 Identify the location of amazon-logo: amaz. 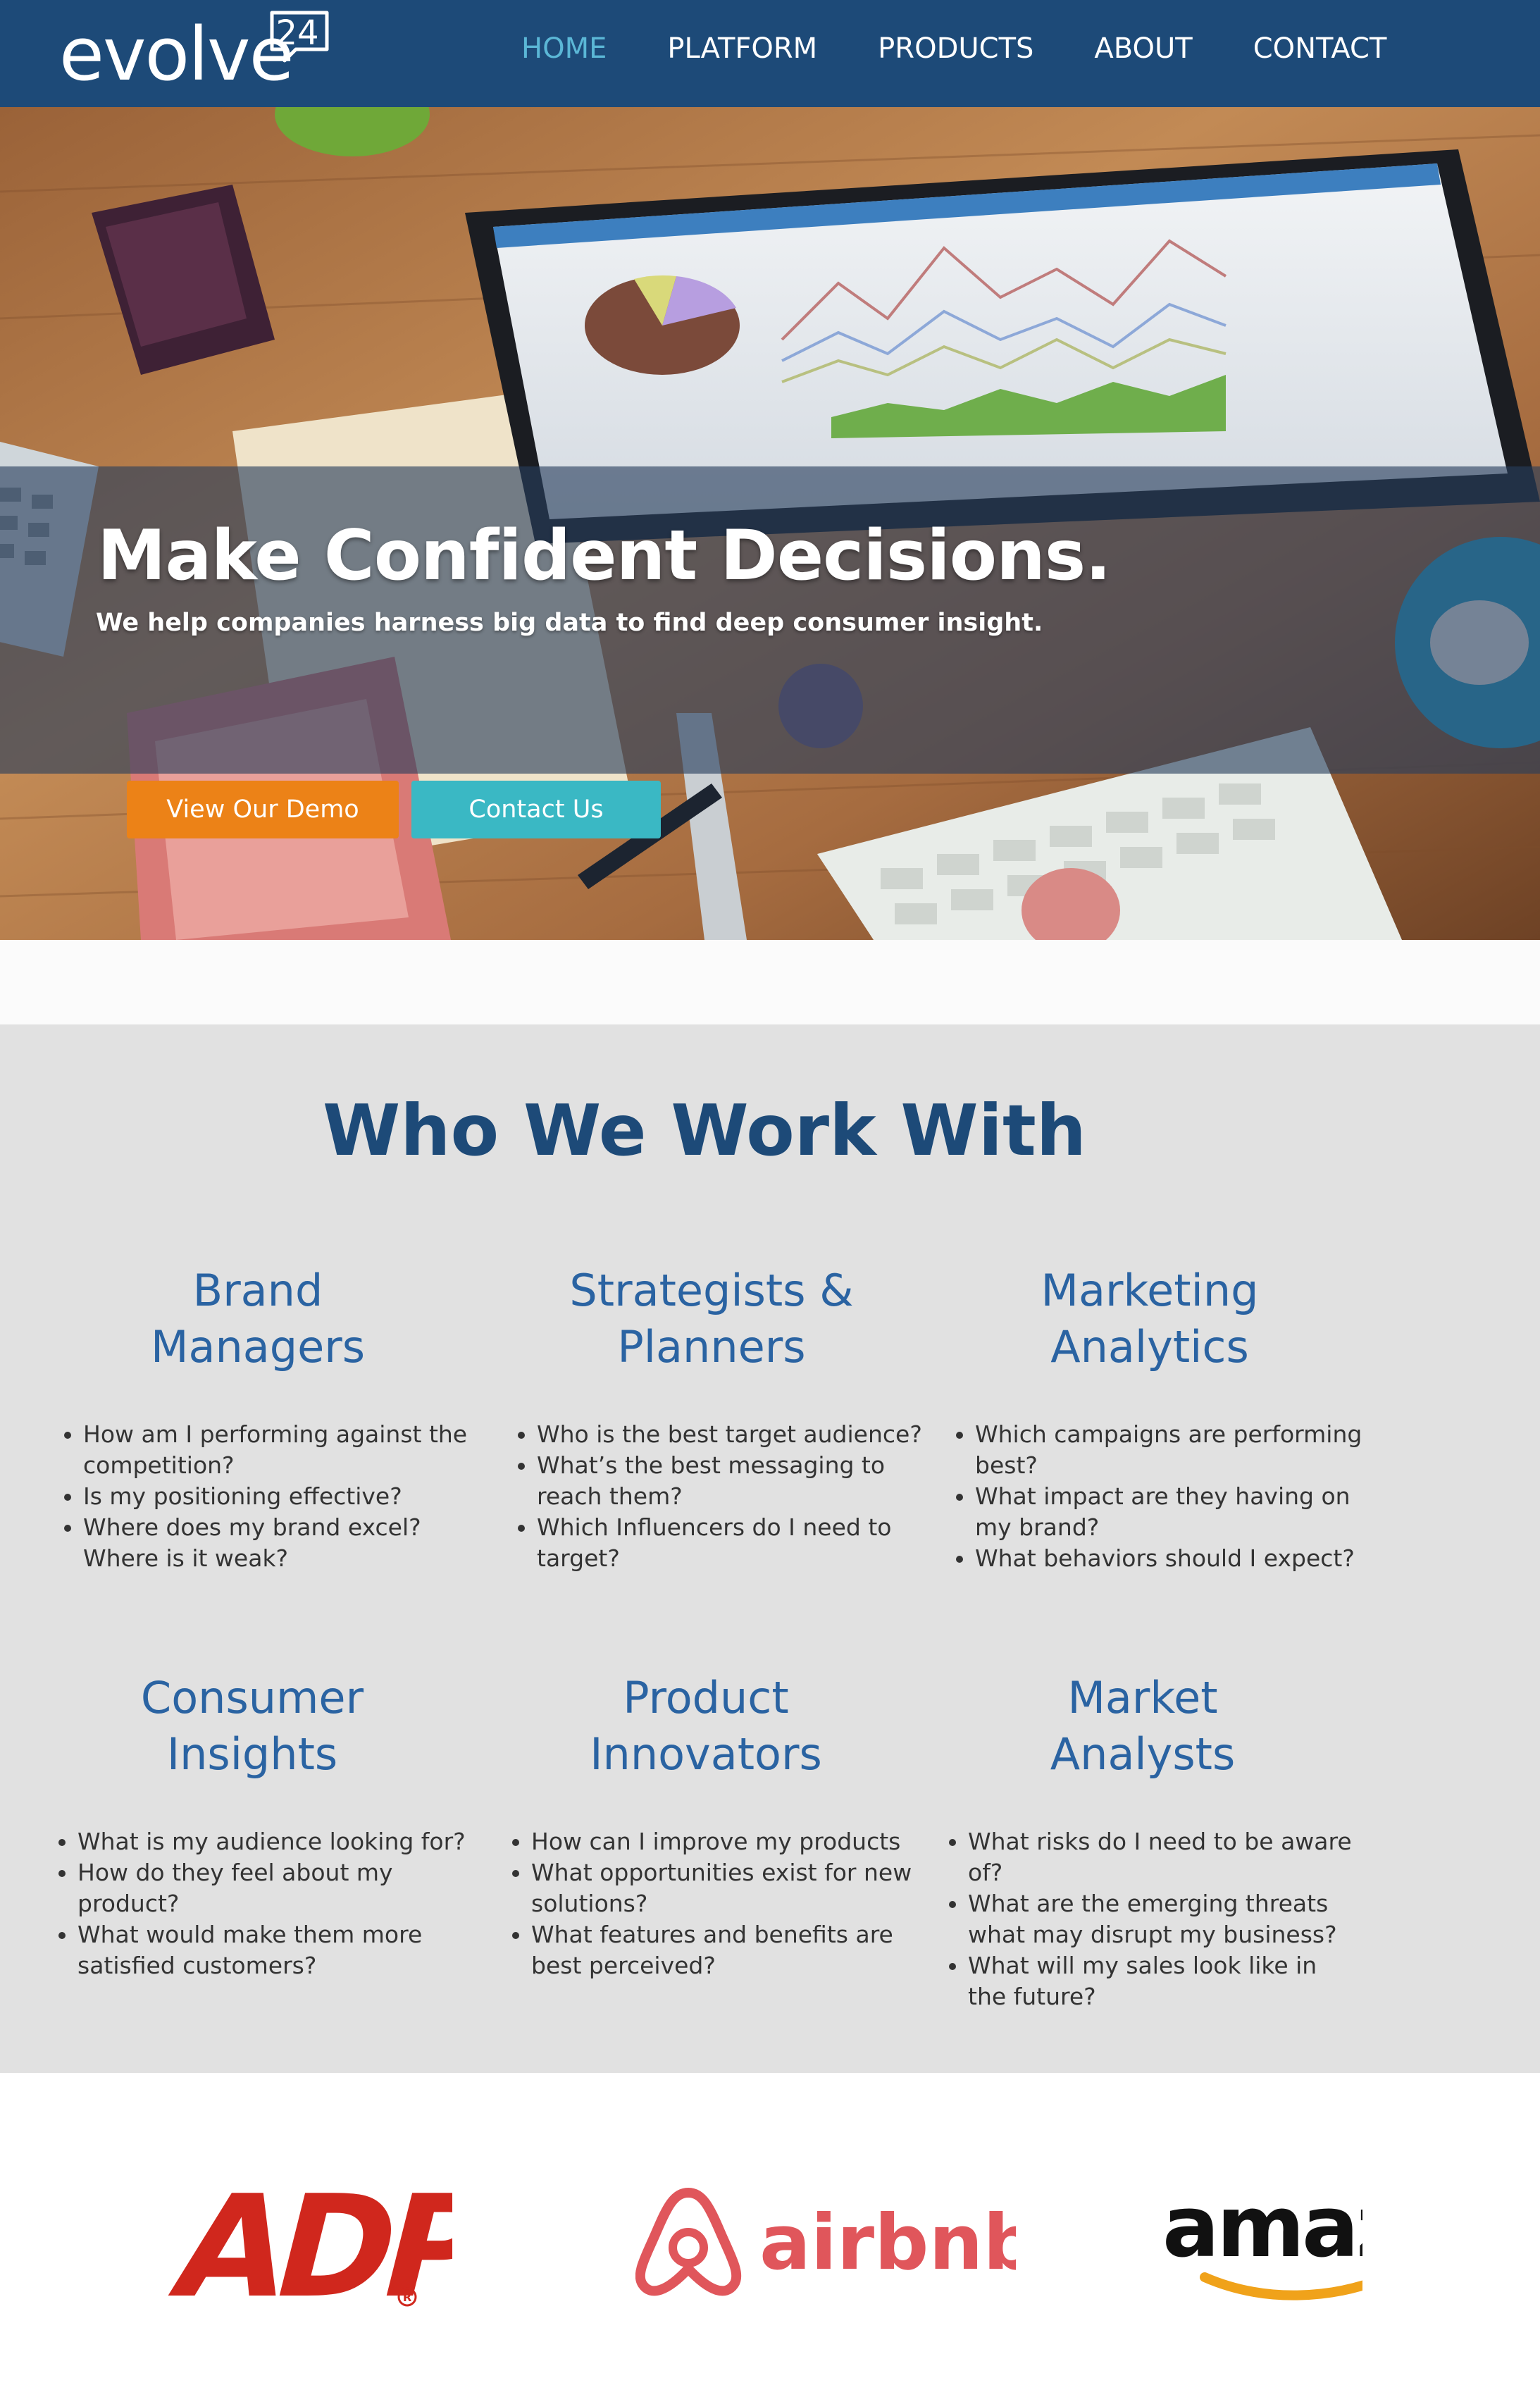
(1262, 2242).